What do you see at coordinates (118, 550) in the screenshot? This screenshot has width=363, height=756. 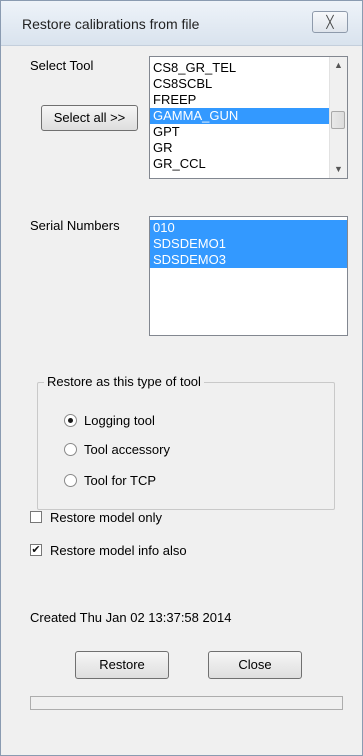 I see `model-info-label: Restore model info also` at bounding box center [118, 550].